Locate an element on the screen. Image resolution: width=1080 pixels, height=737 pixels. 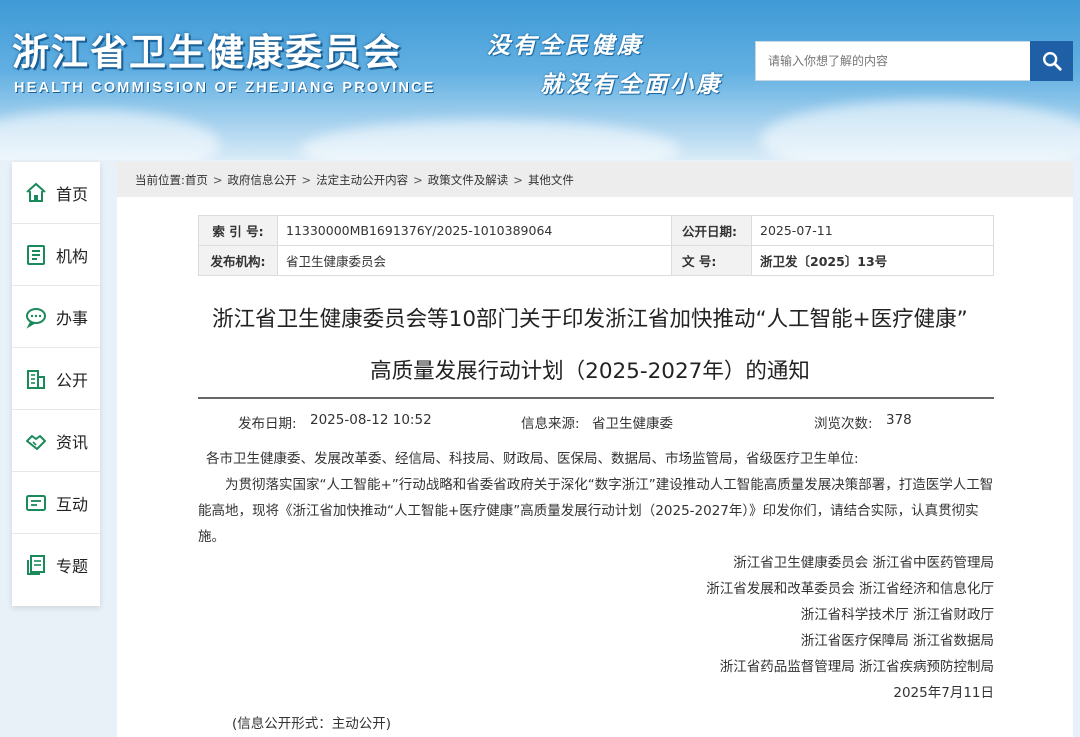
search-button is located at coordinates (1051, 61).